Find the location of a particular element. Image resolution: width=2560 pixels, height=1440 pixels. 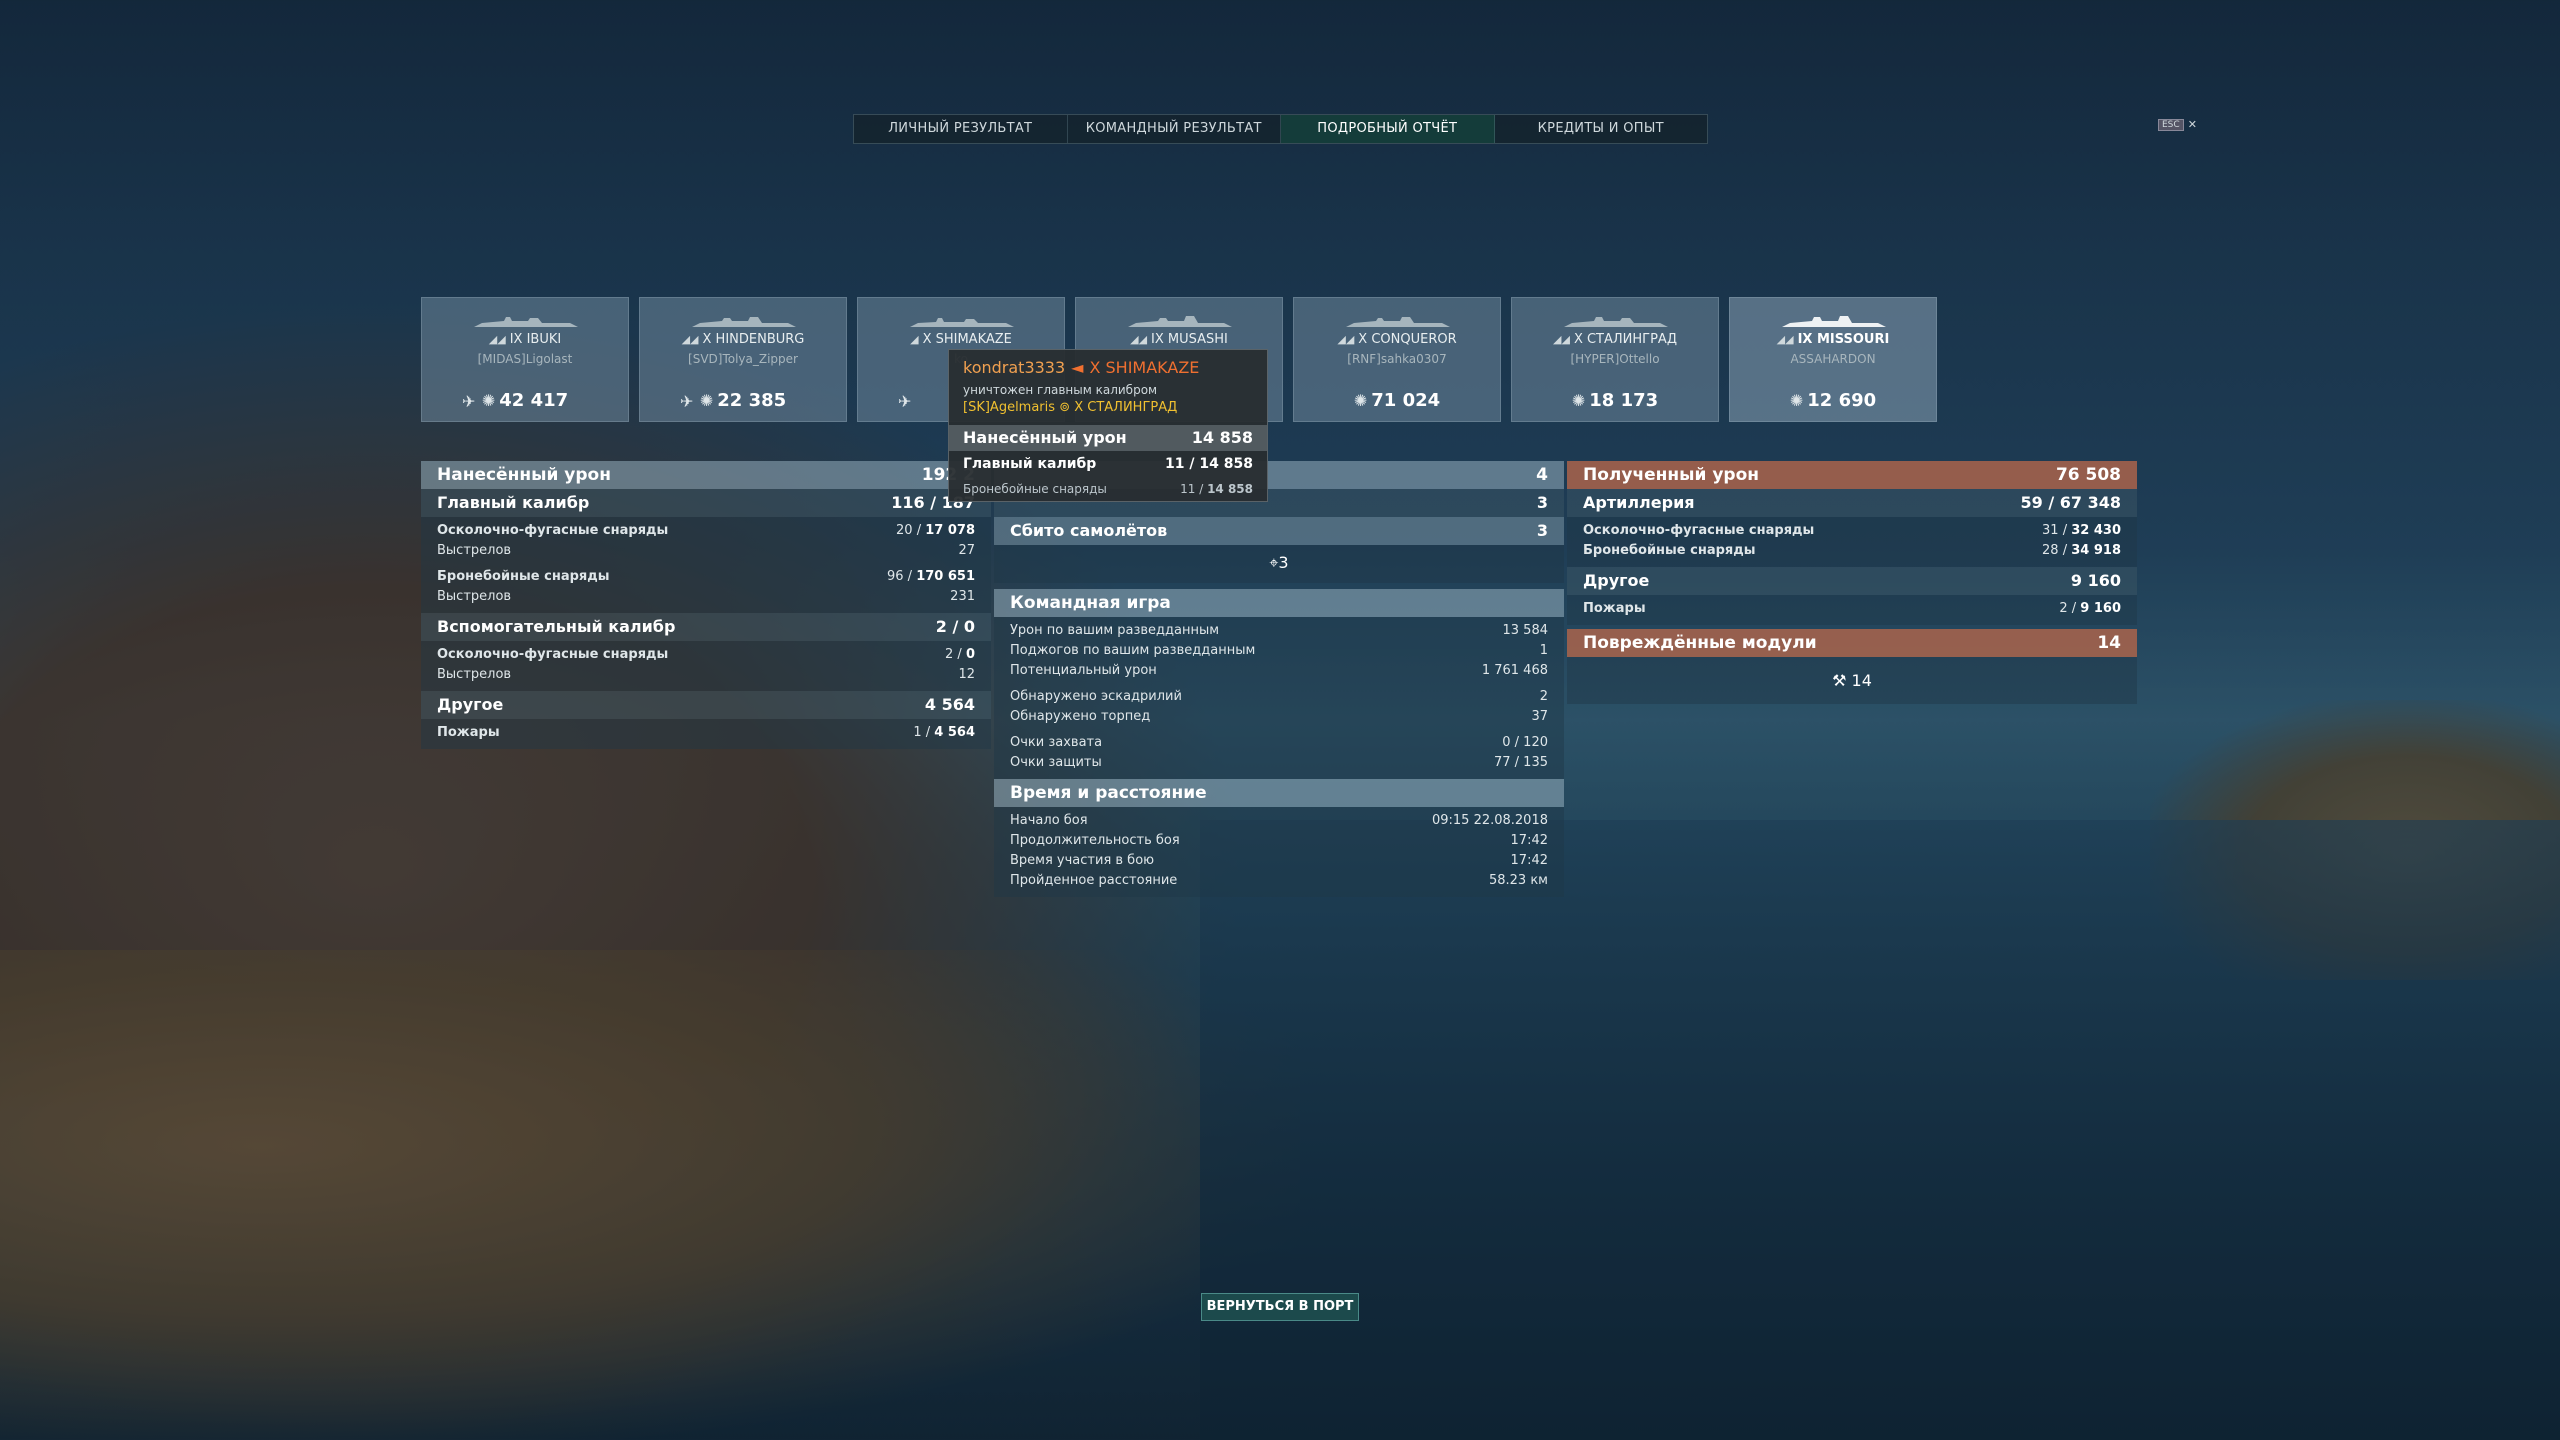

tooltip-damage-row: Нанесённый урон 14 858 is located at coordinates (1108, 438).